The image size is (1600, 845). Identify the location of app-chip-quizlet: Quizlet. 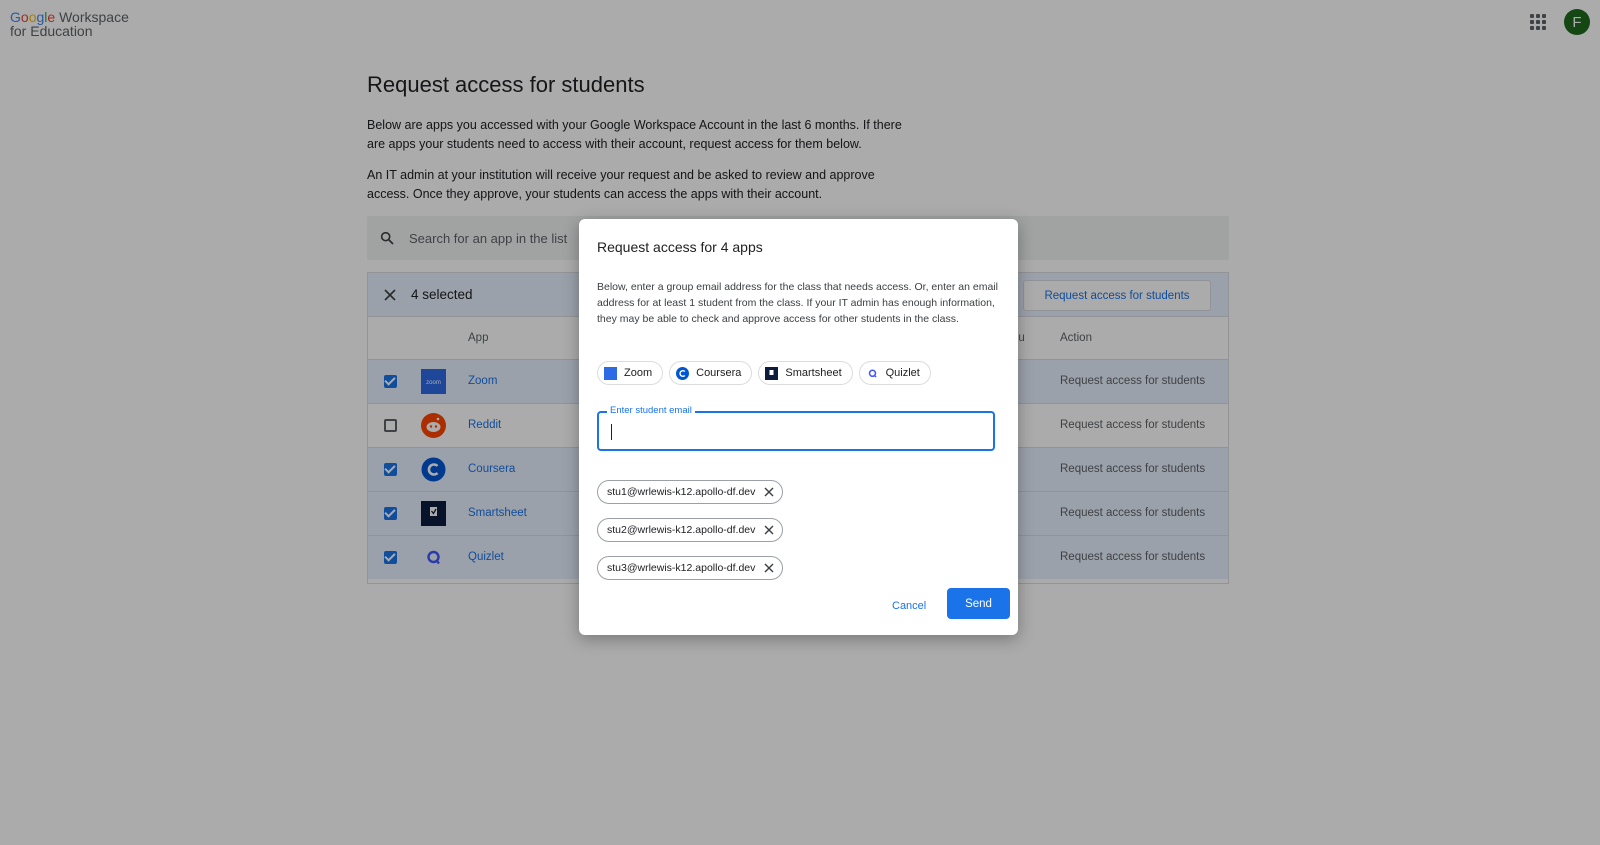
(894, 373).